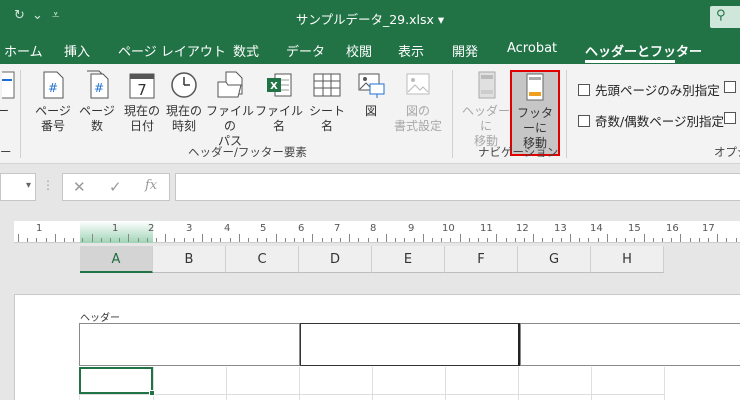 This screenshot has width=740, height=400. I want to click on sheet-name-button: シート名, so click(327, 113).